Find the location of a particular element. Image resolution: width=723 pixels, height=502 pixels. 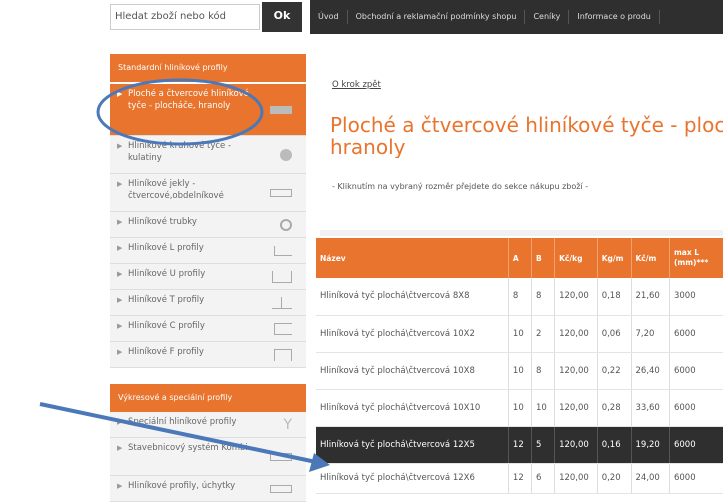

cell-kc-m: 7,20 is located at coordinates (650, 334).